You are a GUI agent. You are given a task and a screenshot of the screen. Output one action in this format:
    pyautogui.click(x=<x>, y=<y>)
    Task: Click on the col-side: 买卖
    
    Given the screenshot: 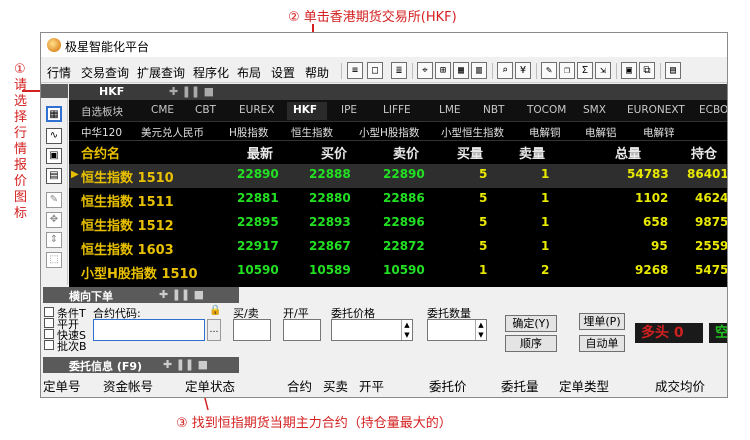 What is the action you would take?
    pyautogui.click(x=335, y=385)
    